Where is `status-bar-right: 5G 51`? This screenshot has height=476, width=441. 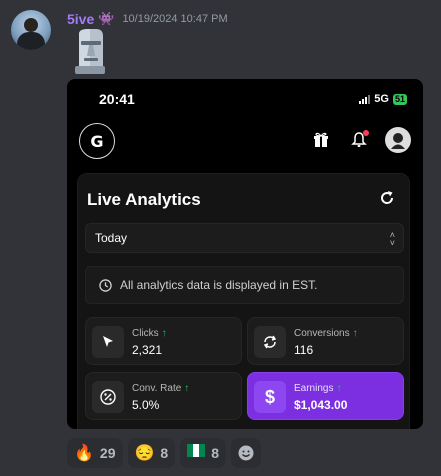
status-bar-right: 5G 51 is located at coordinates (383, 99).